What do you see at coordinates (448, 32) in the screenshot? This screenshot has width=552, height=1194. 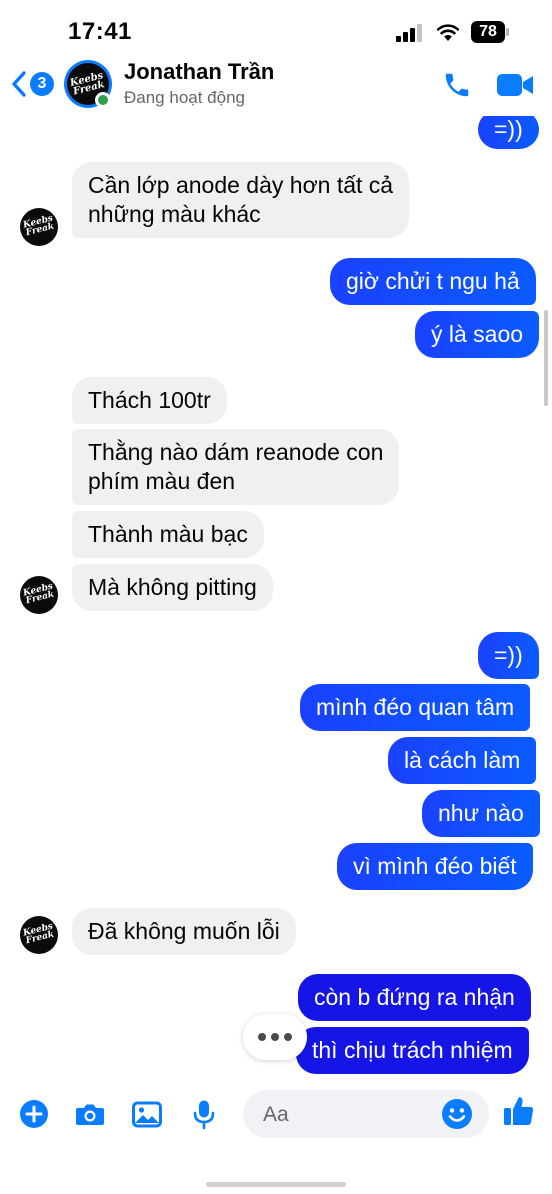 I see `wifi-icon` at bounding box center [448, 32].